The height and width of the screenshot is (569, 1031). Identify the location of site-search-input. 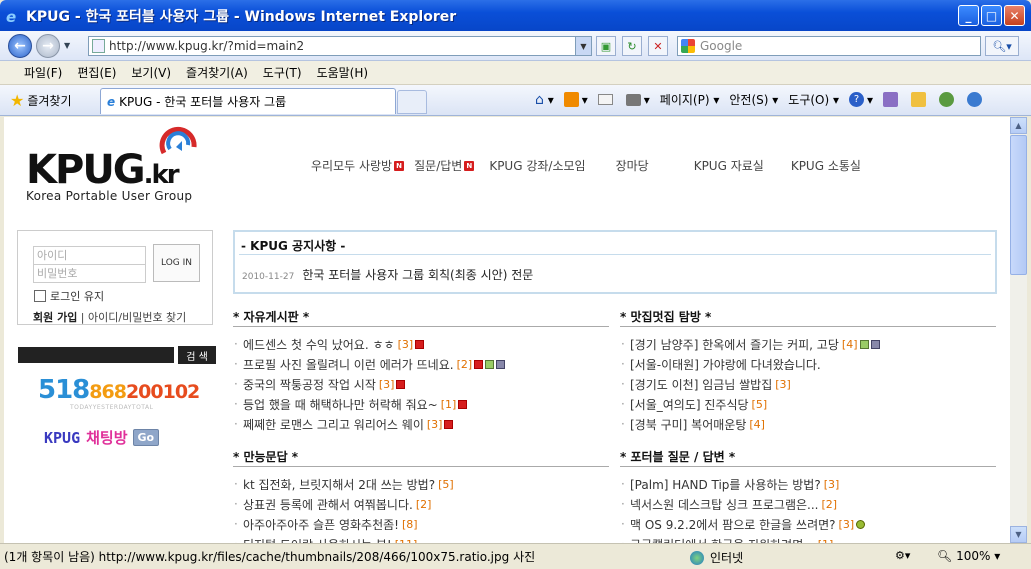
(96, 355).